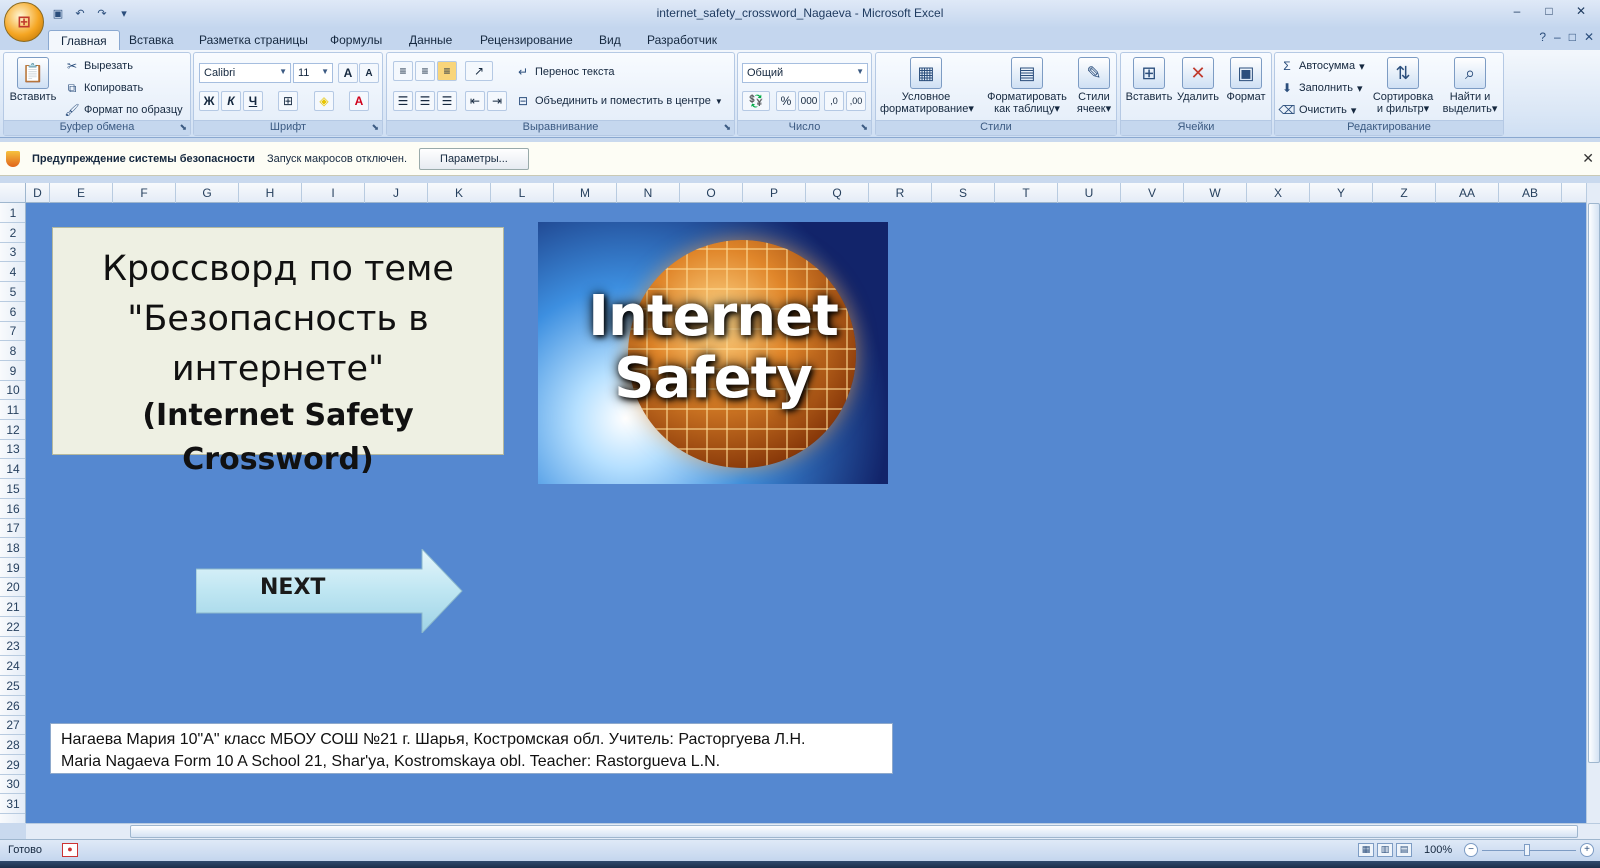 Image resolution: width=1600 pixels, height=868 pixels. What do you see at coordinates (12, 607) in the screenshot?
I see `row-header-21: 21` at bounding box center [12, 607].